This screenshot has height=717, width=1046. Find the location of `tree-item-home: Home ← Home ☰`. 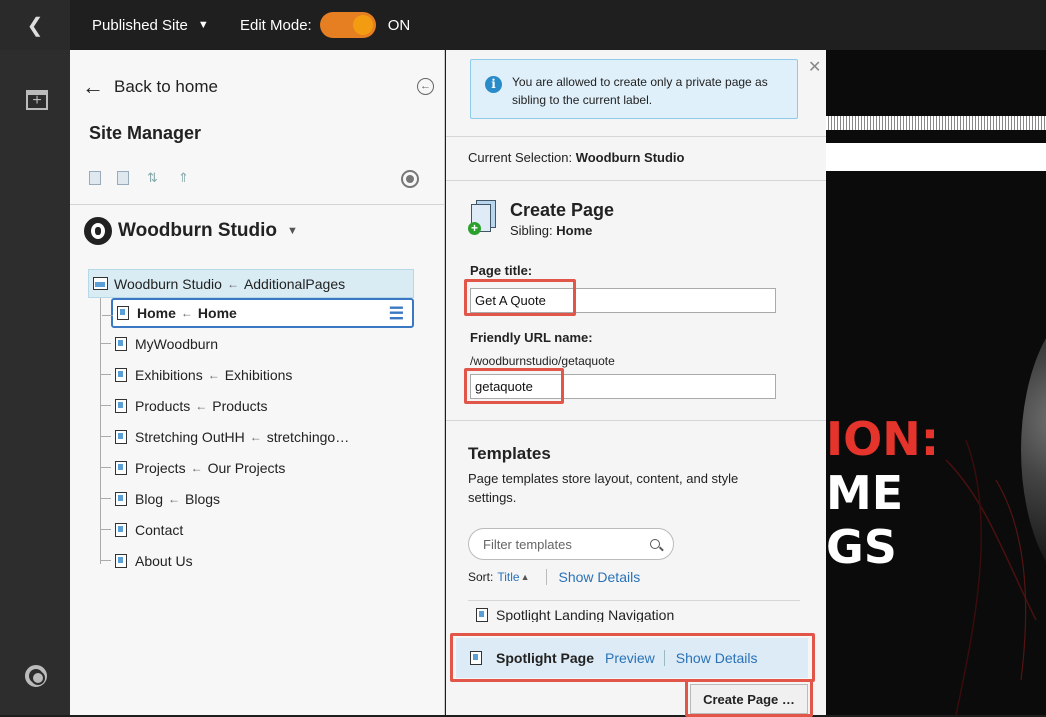

tree-item-home: Home ← Home ☰ is located at coordinates (258, 313).